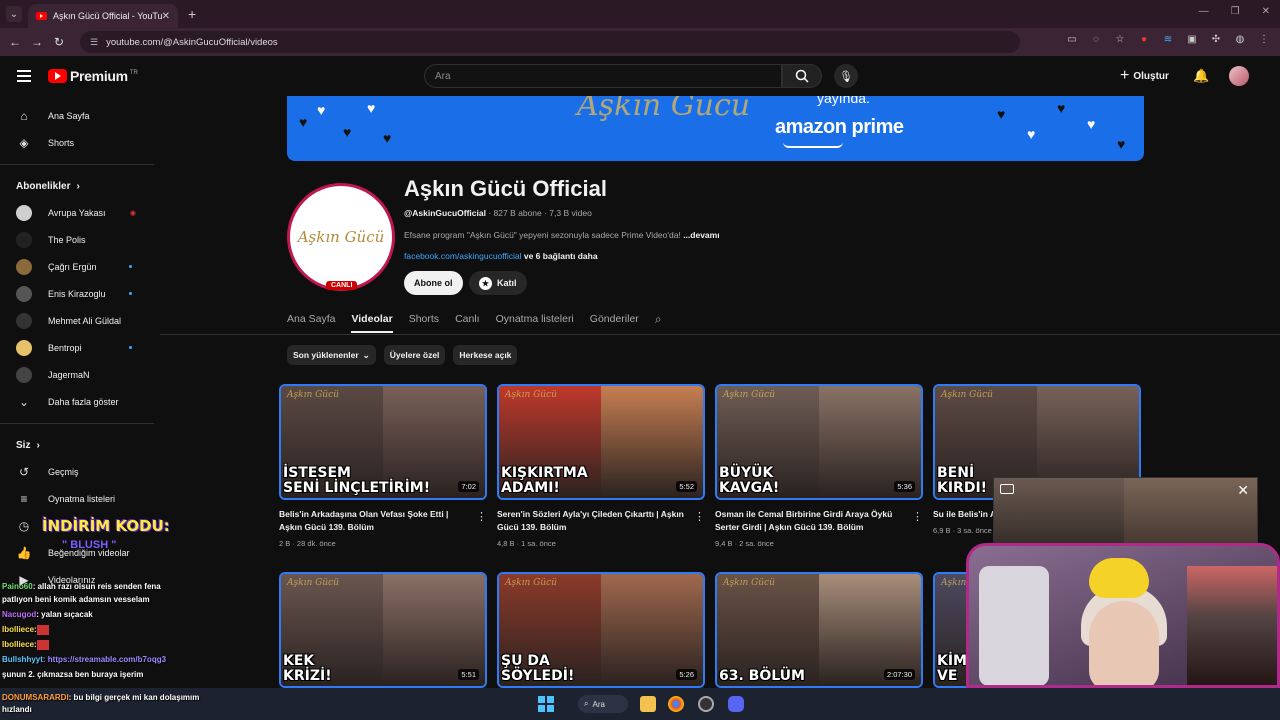  What do you see at coordinates (383, 442) in the screenshot?
I see `video-thumbnail: Aşkın Gücü İSTESEM SENİ LİNÇLETİRİM! 7:02` at bounding box center [383, 442].